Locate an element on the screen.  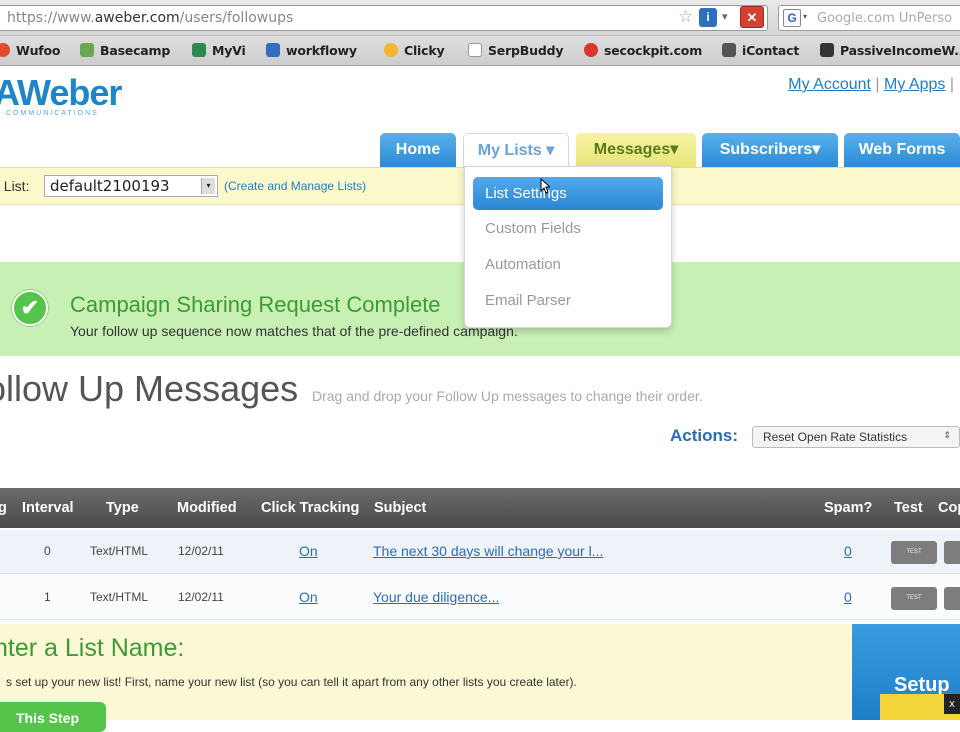
bookmark-basecamp: Basecamp is located at coordinates (125, 50).